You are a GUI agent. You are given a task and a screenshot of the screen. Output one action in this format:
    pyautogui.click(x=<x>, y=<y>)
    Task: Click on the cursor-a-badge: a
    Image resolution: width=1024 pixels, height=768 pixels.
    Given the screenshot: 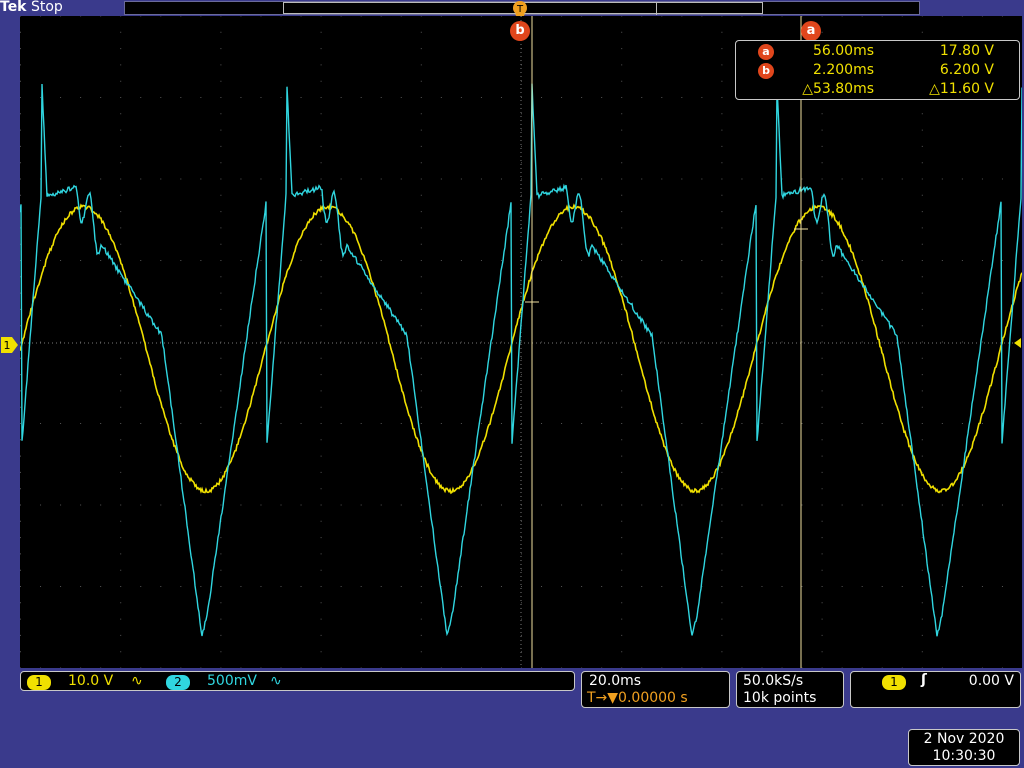 What is the action you would take?
    pyautogui.click(x=766, y=52)
    